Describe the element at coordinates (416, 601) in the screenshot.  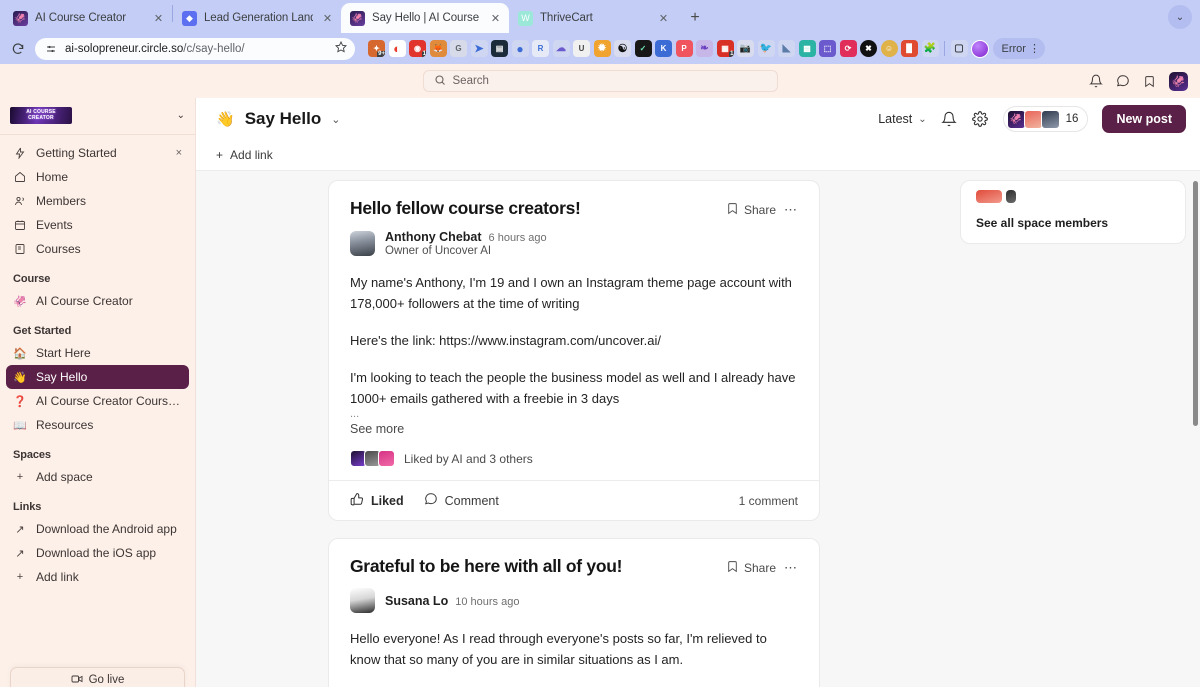
I see `author-name: Susana Lo` at that location.